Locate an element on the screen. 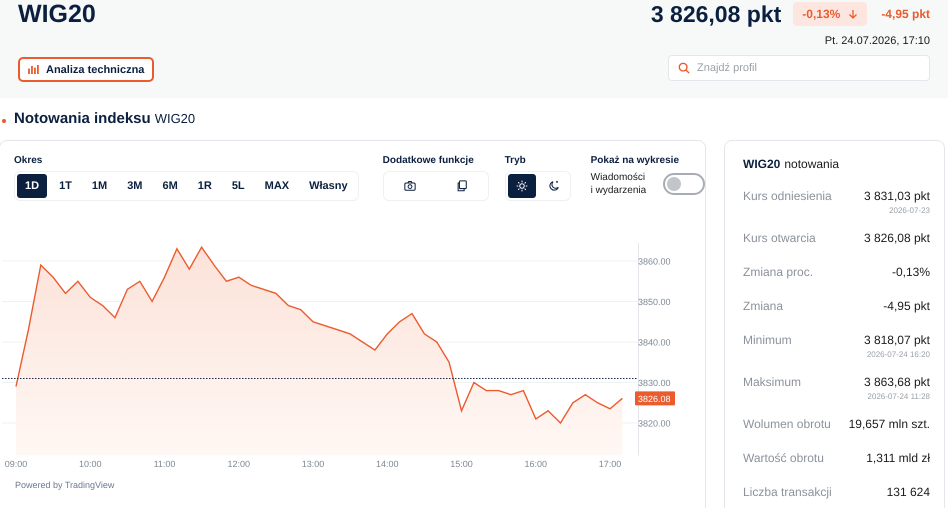 The image size is (948, 508). stat-value: 3 863,68 pkt is located at coordinates (897, 382).